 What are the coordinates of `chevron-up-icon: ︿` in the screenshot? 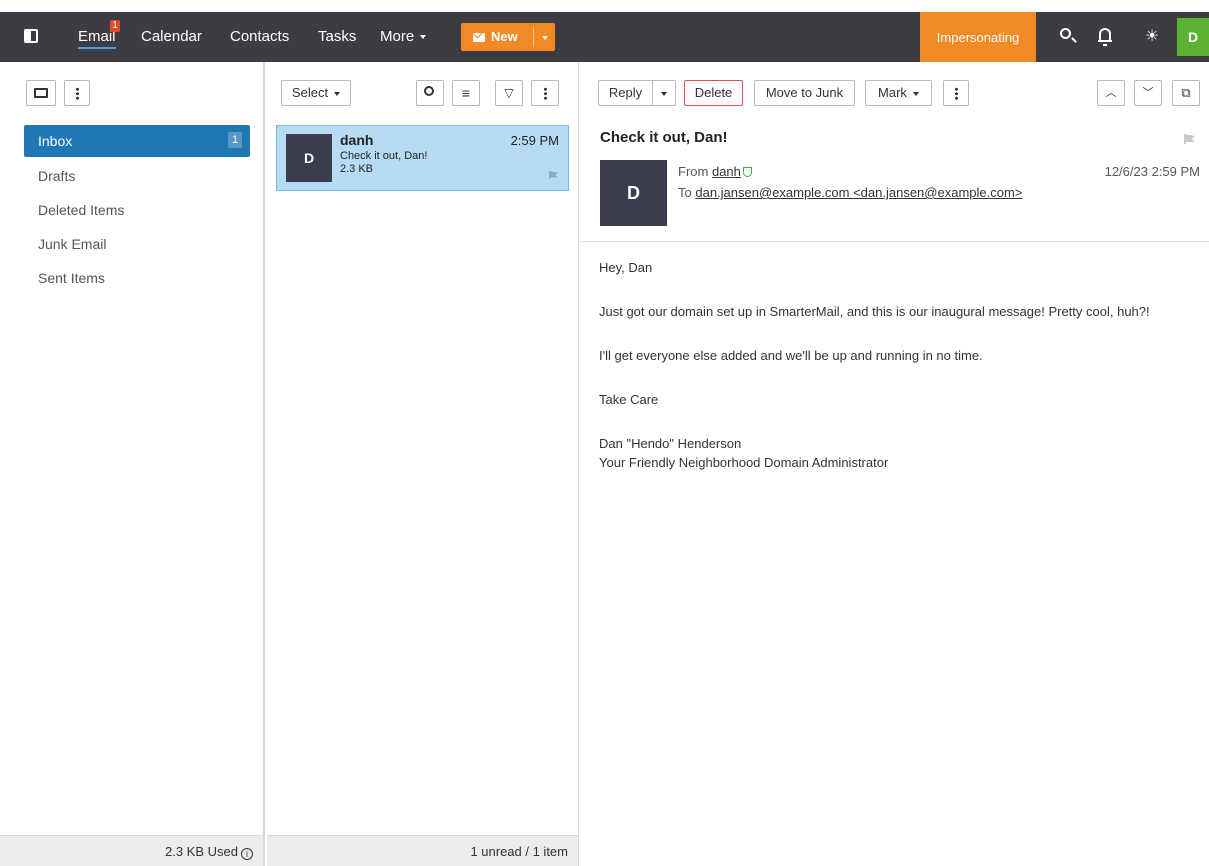 It's located at (1111, 93).